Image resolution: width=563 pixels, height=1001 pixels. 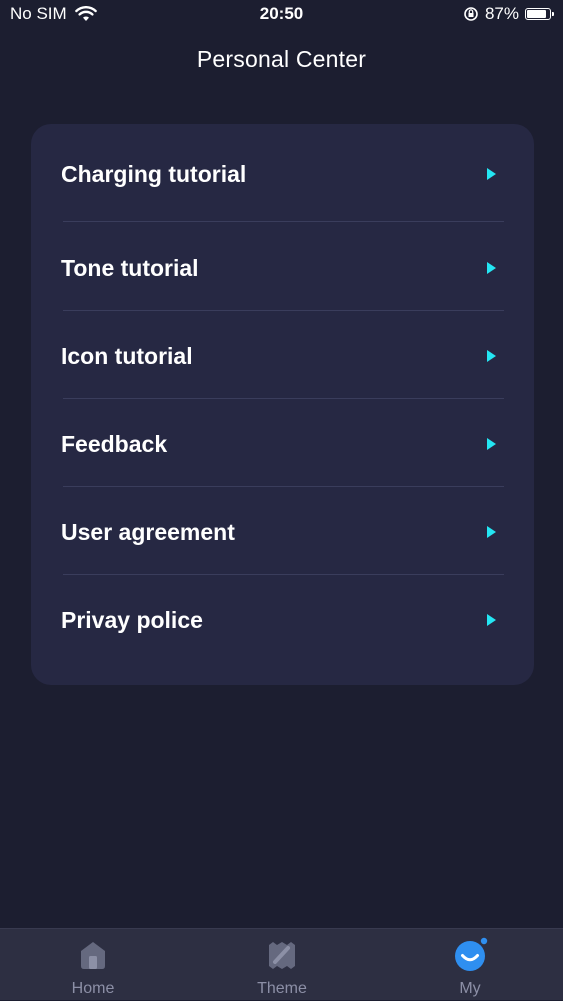 I want to click on battery-icon, so click(x=539, y=14).